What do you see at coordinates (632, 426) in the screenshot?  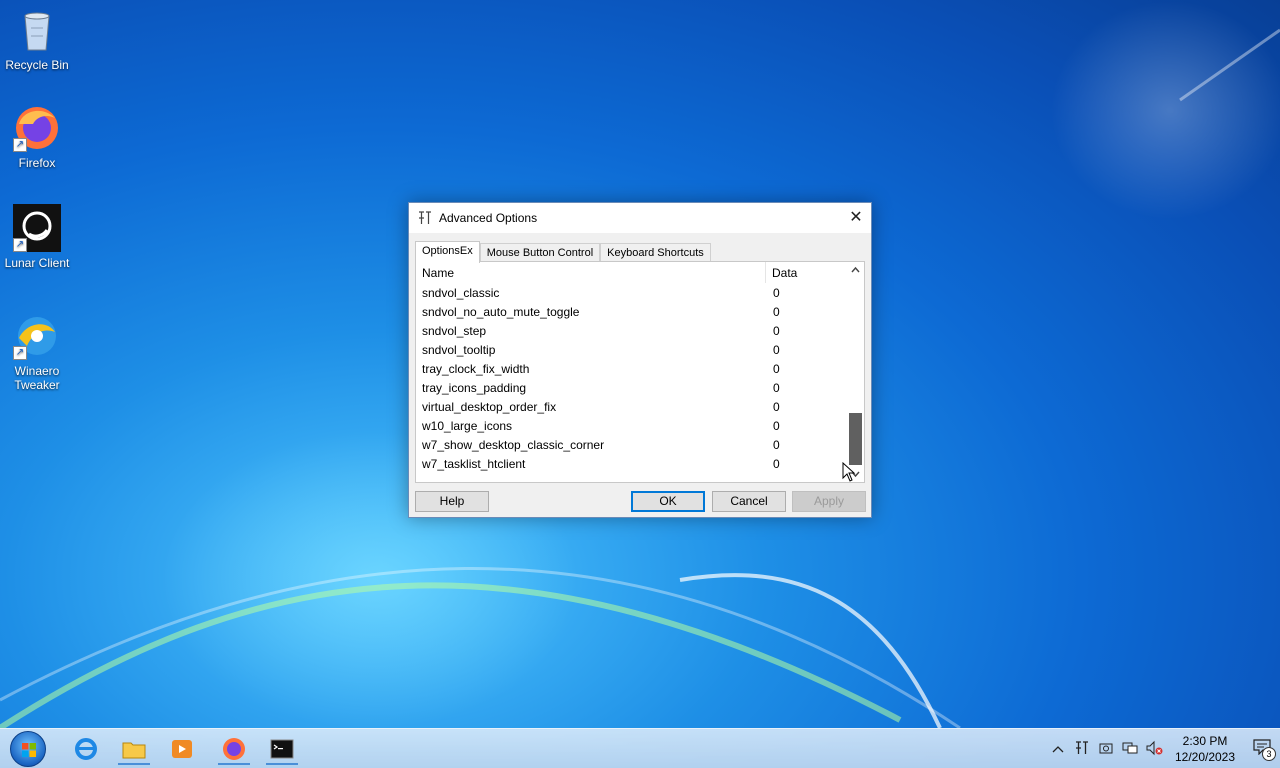 I see `list-item: w10_large_icons 0` at bounding box center [632, 426].